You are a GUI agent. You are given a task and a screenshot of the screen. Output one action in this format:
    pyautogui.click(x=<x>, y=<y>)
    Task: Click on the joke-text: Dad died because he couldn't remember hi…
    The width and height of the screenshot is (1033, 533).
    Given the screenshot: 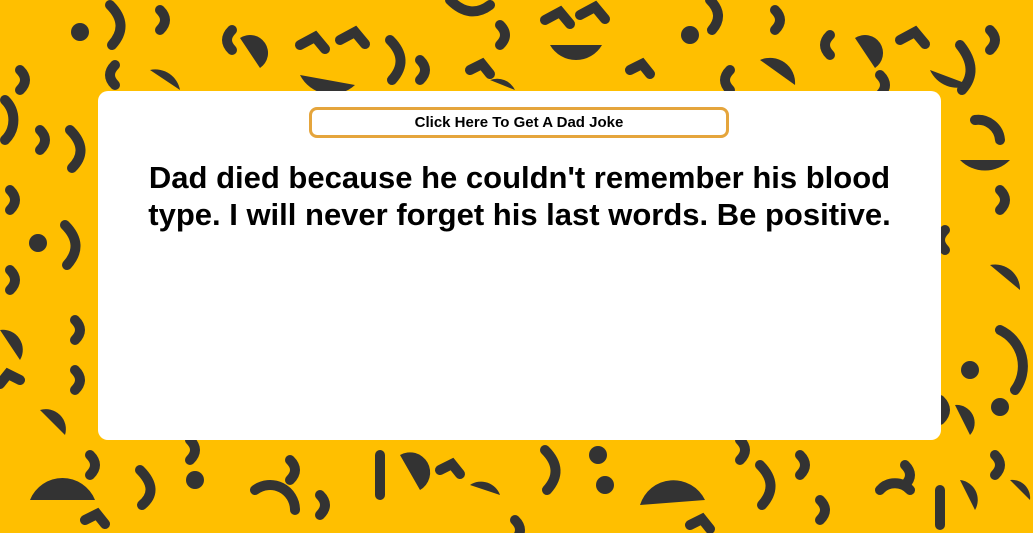 What is the action you would take?
    pyautogui.click(x=519, y=196)
    